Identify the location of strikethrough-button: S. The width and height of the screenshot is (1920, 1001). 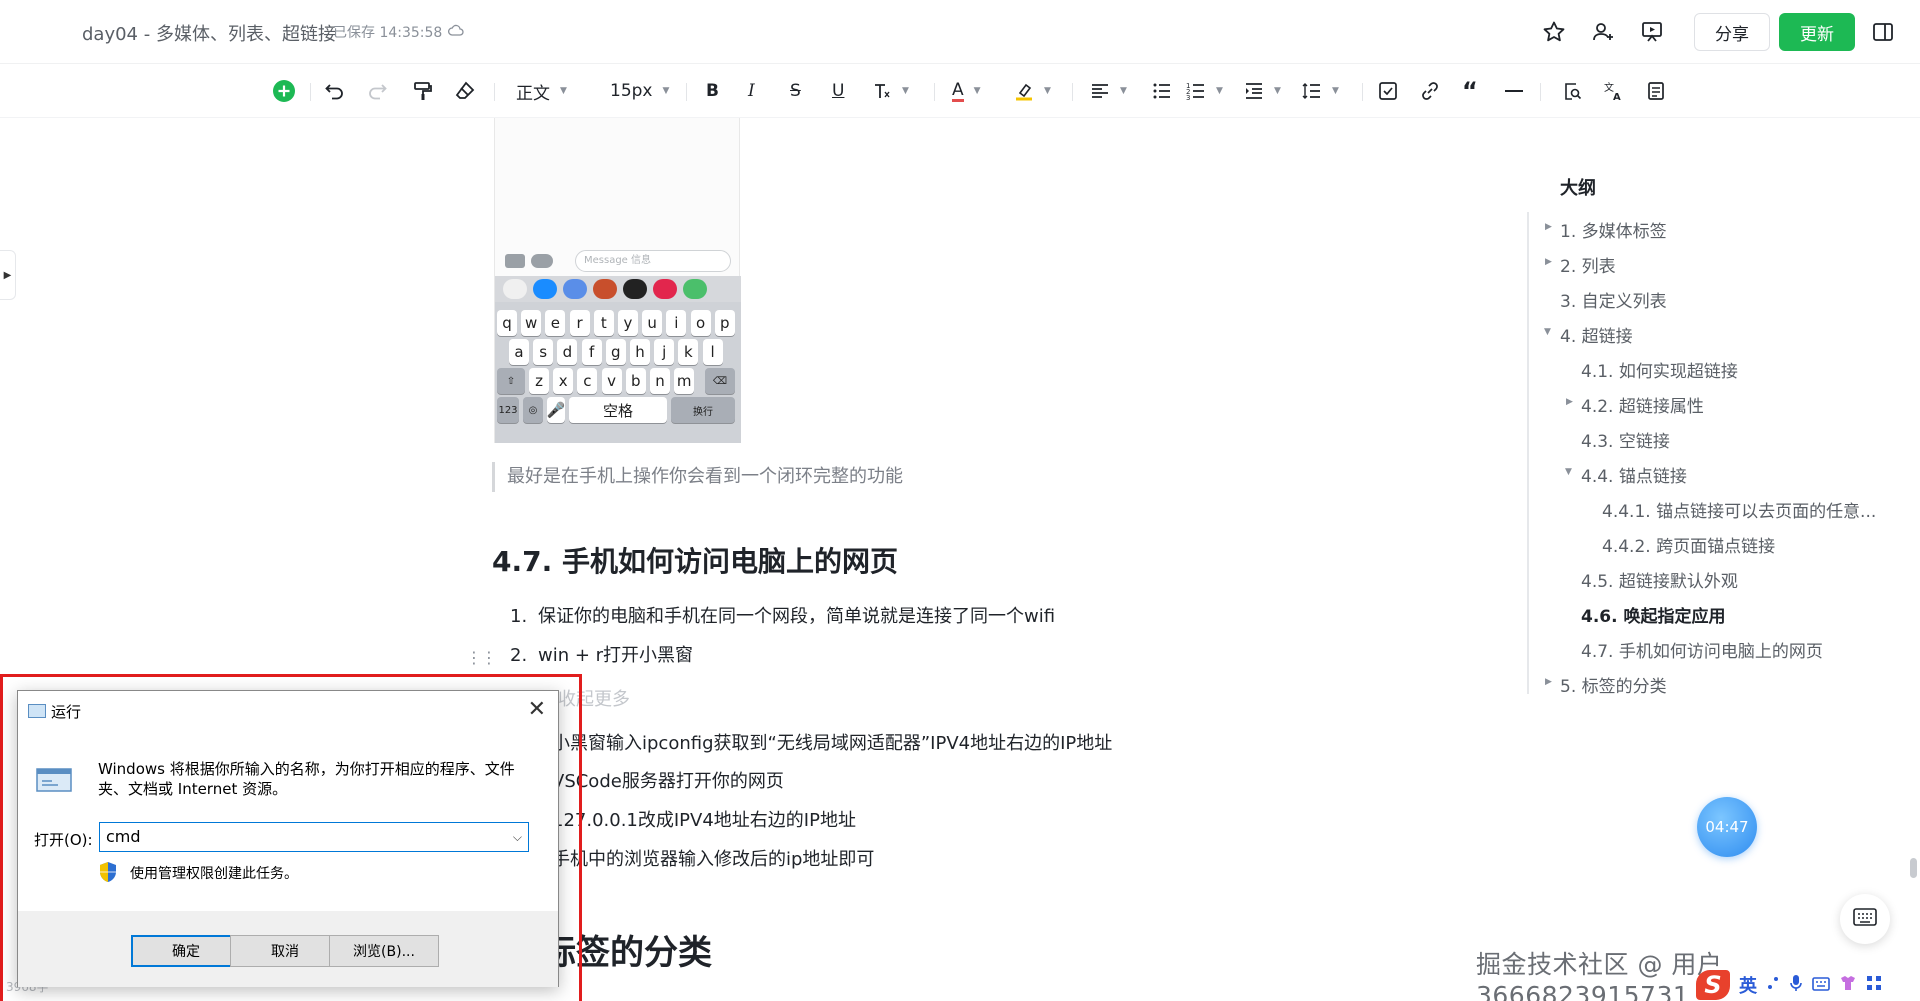
(795, 91).